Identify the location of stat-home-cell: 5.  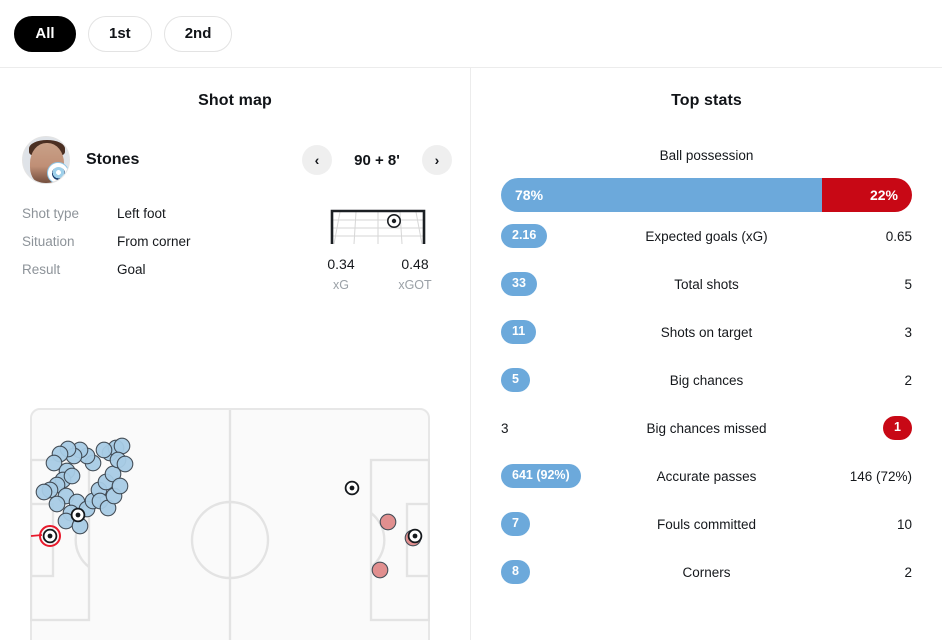
(561, 380).